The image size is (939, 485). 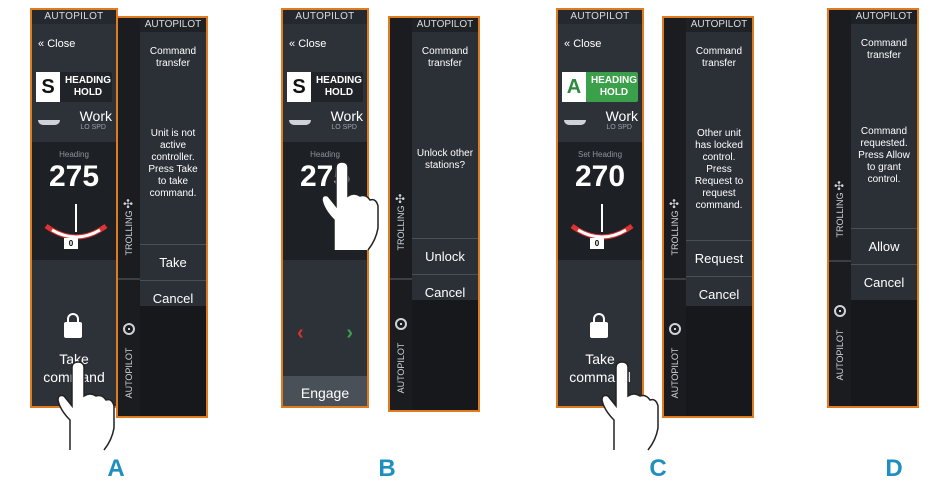 I want to click on engage-button: Engage, so click(x=325, y=391).